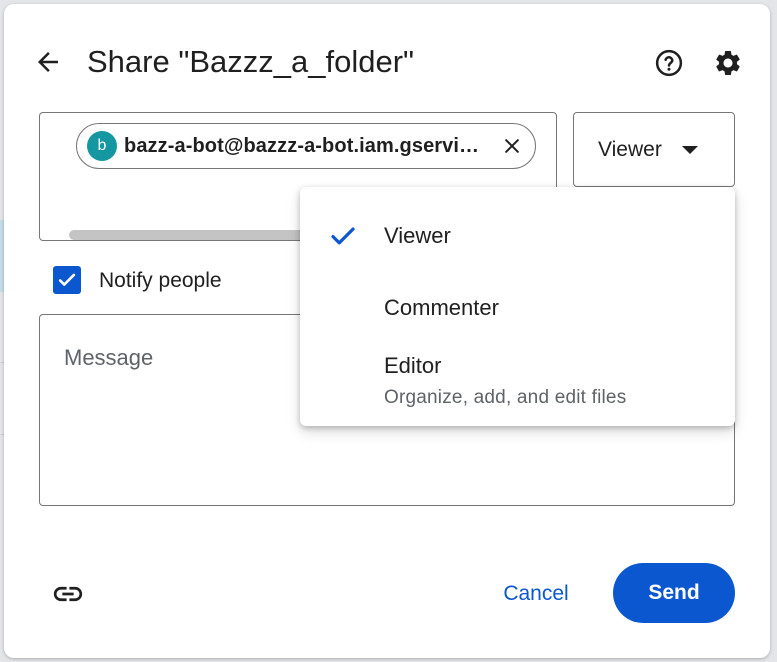 This screenshot has height=662, width=777. What do you see at coordinates (517, 314) in the screenshot?
I see `menu-item-commenter: Commenter` at bounding box center [517, 314].